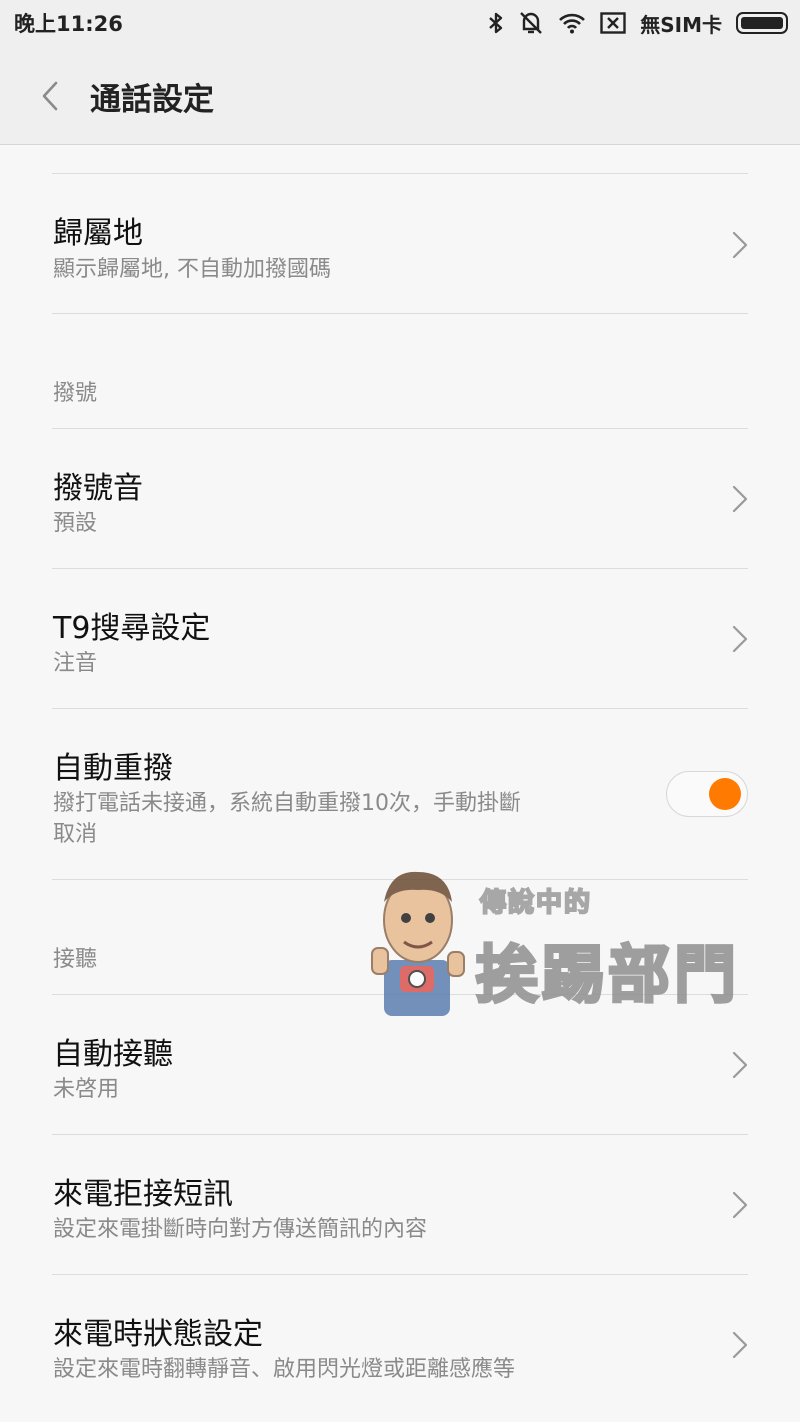  I want to click on setting-subtitle: 顯示歸屬地, 不自動加撥國碼, so click(192, 269).